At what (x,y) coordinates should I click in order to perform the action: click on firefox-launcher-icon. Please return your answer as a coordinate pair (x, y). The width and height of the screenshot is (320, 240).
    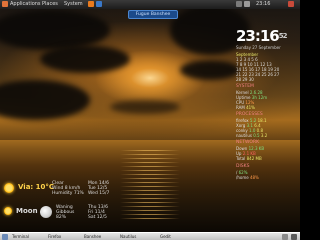
    Looking at the image, I should click on (91, 4).